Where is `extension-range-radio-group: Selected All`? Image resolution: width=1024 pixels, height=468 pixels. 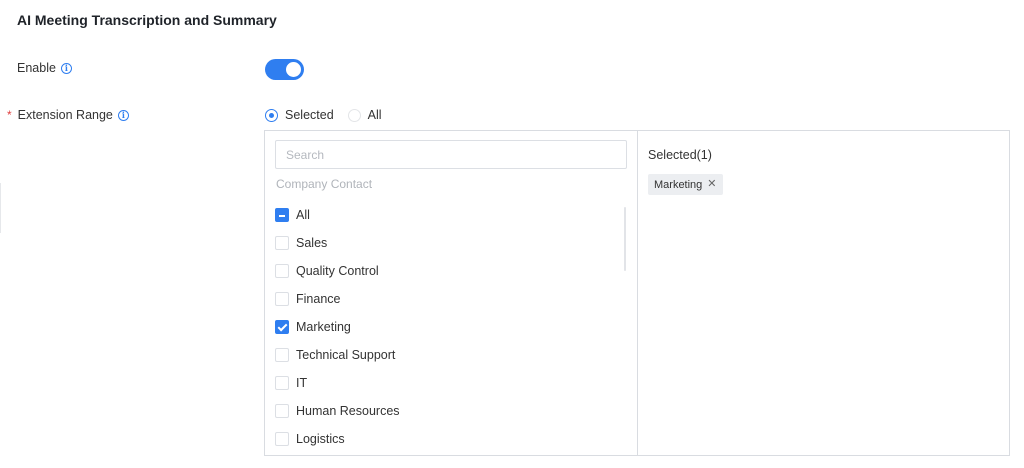
extension-range-radio-group: Selected All is located at coordinates (330, 115).